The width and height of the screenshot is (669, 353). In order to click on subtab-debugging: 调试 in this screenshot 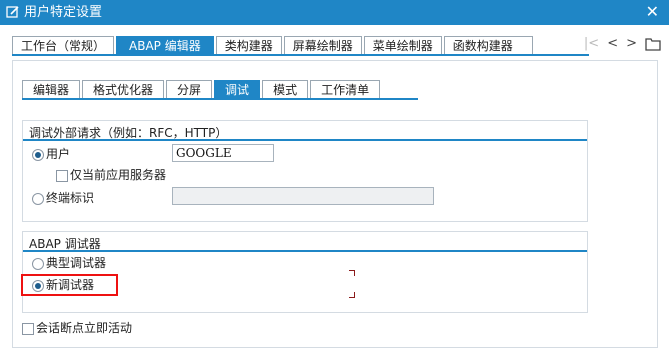, I will do `click(237, 89)`.